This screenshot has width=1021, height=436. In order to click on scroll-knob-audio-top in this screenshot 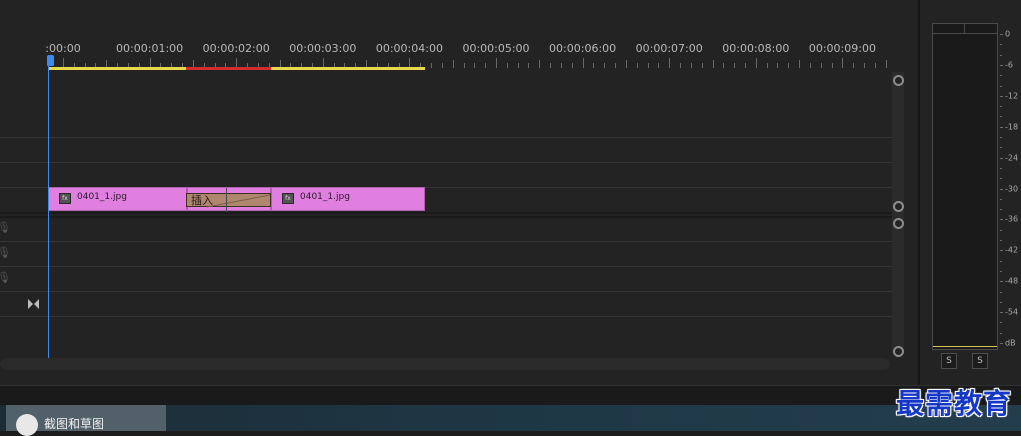, I will do `click(898, 223)`.